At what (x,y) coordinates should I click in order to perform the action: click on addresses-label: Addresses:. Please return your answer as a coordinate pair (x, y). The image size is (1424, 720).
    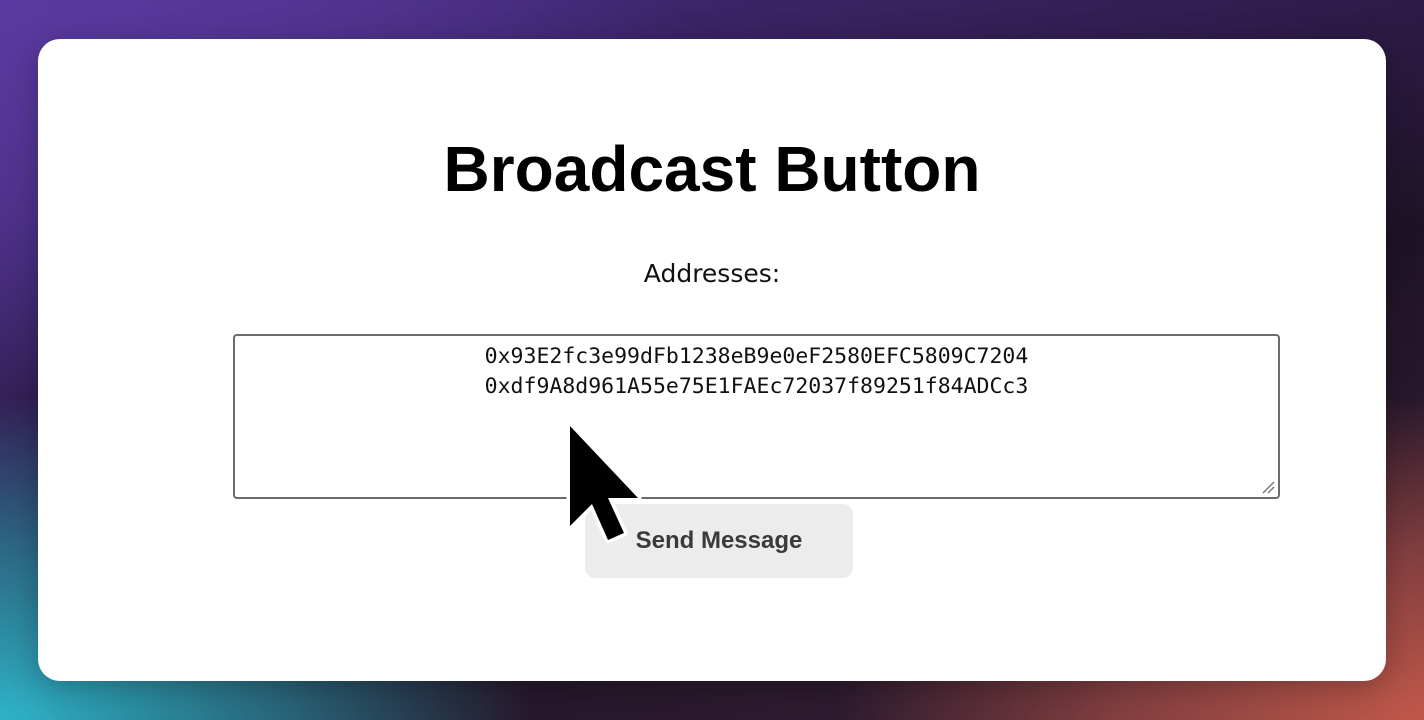
    Looking at the image, I should click on (712, 273).